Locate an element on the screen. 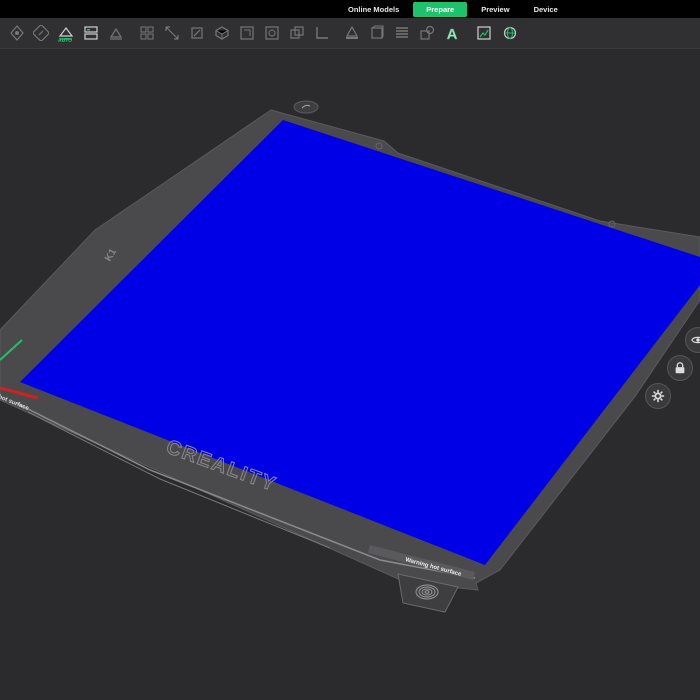  arrange-icon is located at coordinates (91, 33).